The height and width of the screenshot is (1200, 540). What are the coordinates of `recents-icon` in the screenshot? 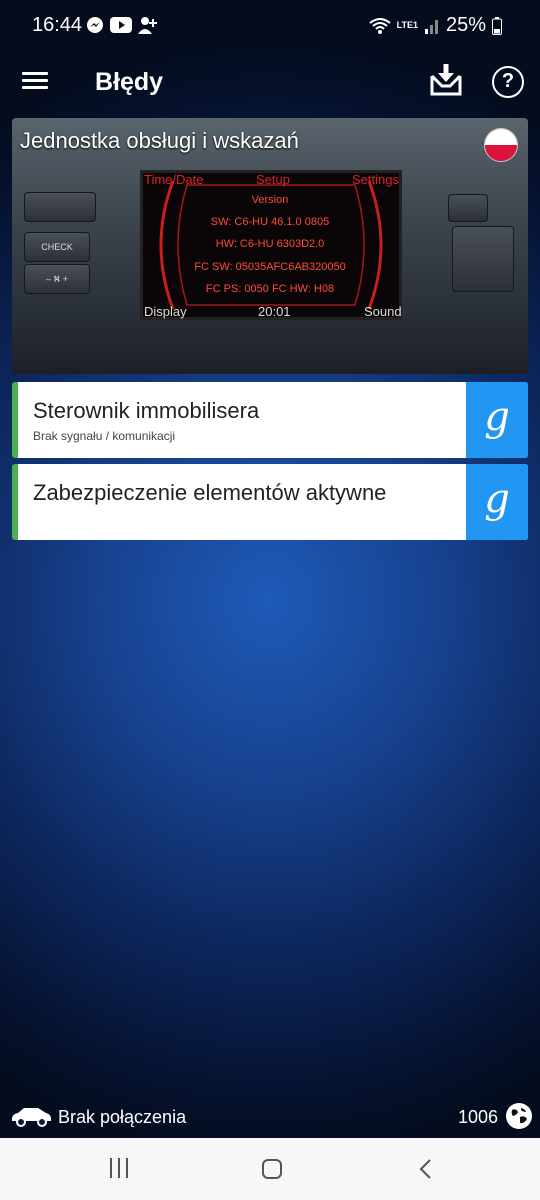 It's located at (119, 1168).